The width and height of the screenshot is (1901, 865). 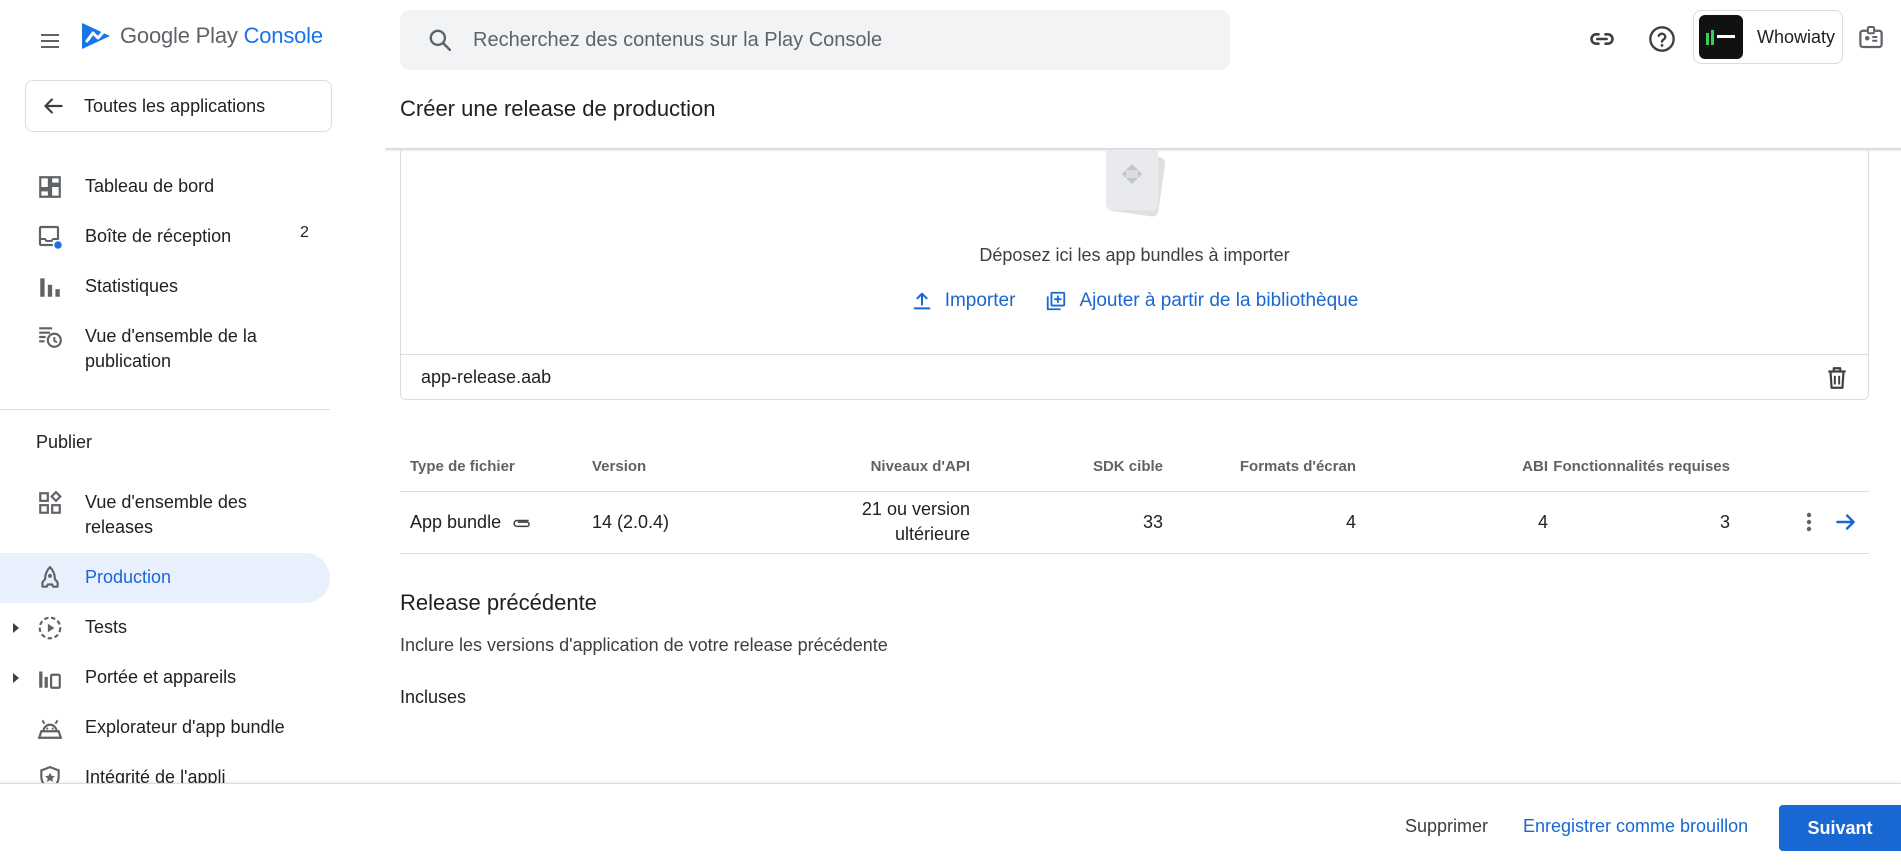 What do you see at coordinates (1259, 458) in the screenshot?
I see `col-header-screen-formats: Formats d'écran` at bounding box center [1259, 458].